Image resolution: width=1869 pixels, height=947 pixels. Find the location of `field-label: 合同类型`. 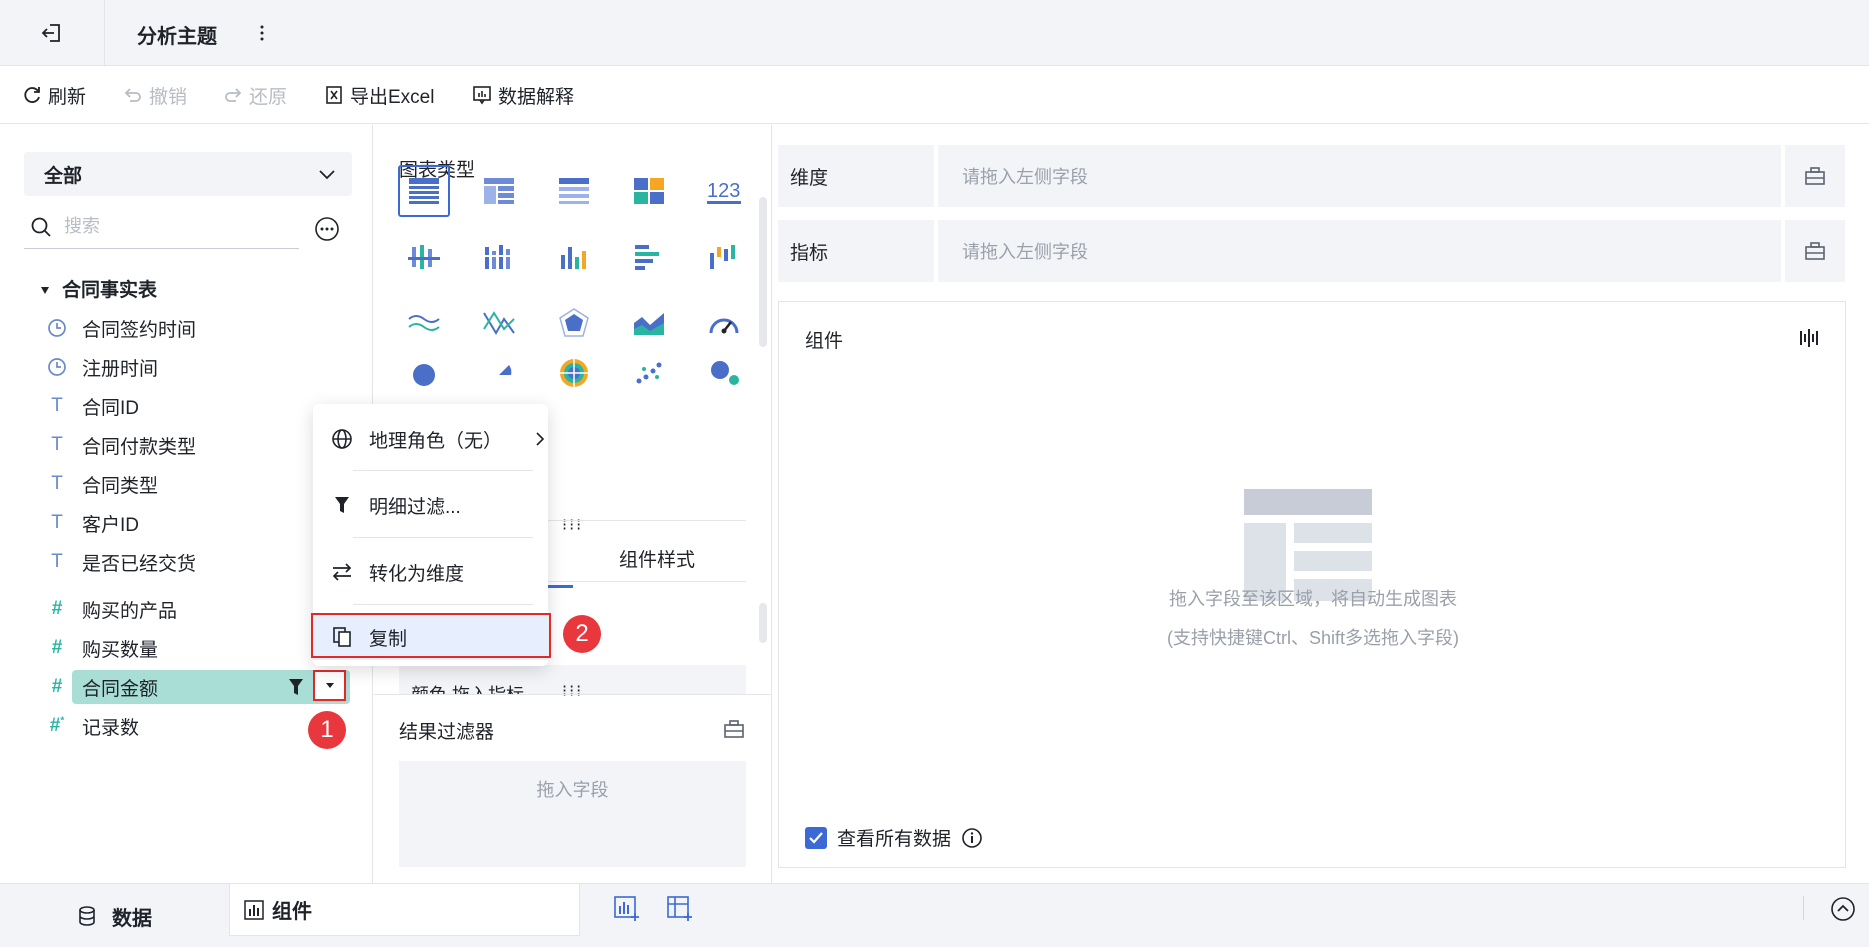

field-label: 合同类型 is located at coordinates (120, 486).